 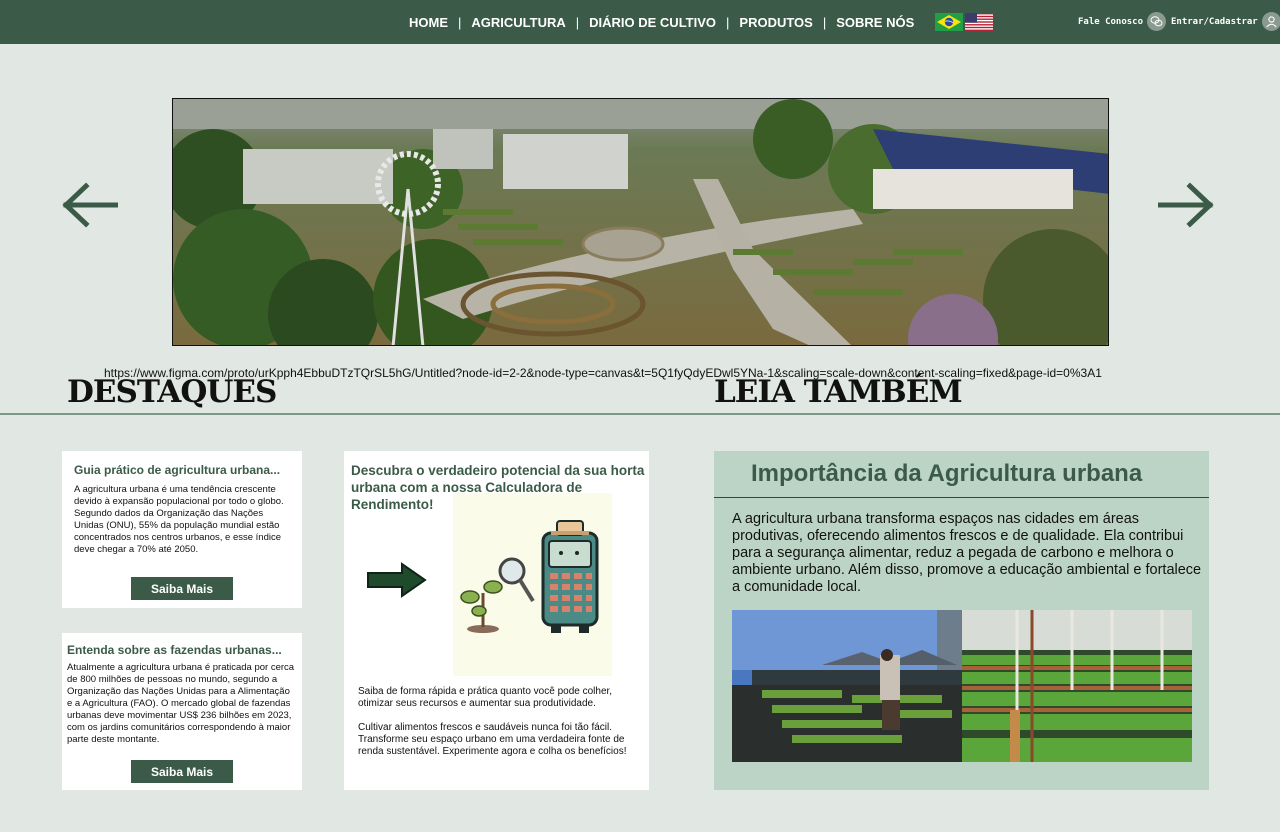 I want to click on nav-produtos: PRODUTOS, so click(x=775, y=22).